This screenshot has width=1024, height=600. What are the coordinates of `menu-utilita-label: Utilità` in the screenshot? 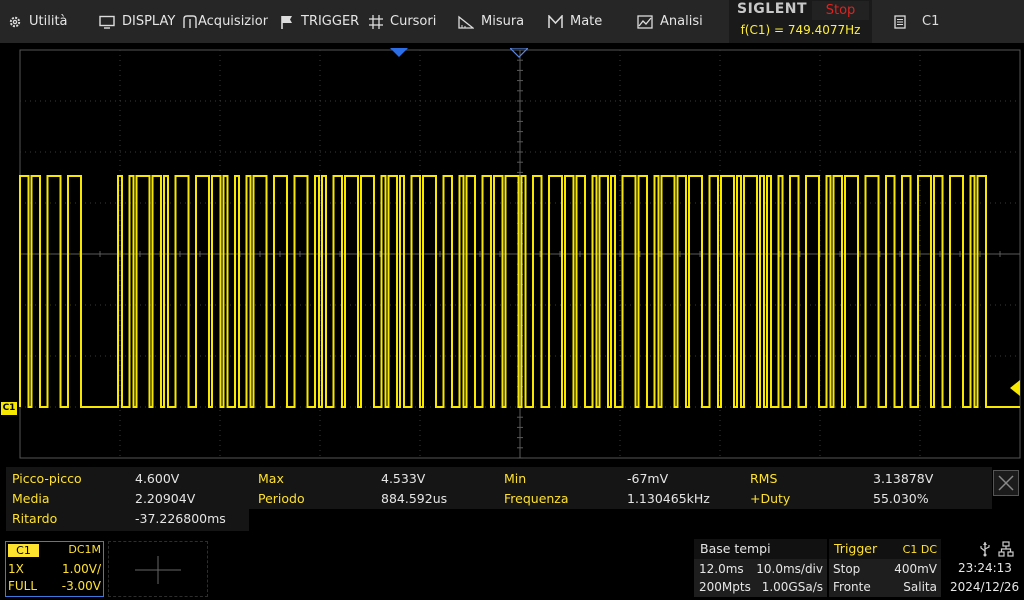 It's located at (48, 21).